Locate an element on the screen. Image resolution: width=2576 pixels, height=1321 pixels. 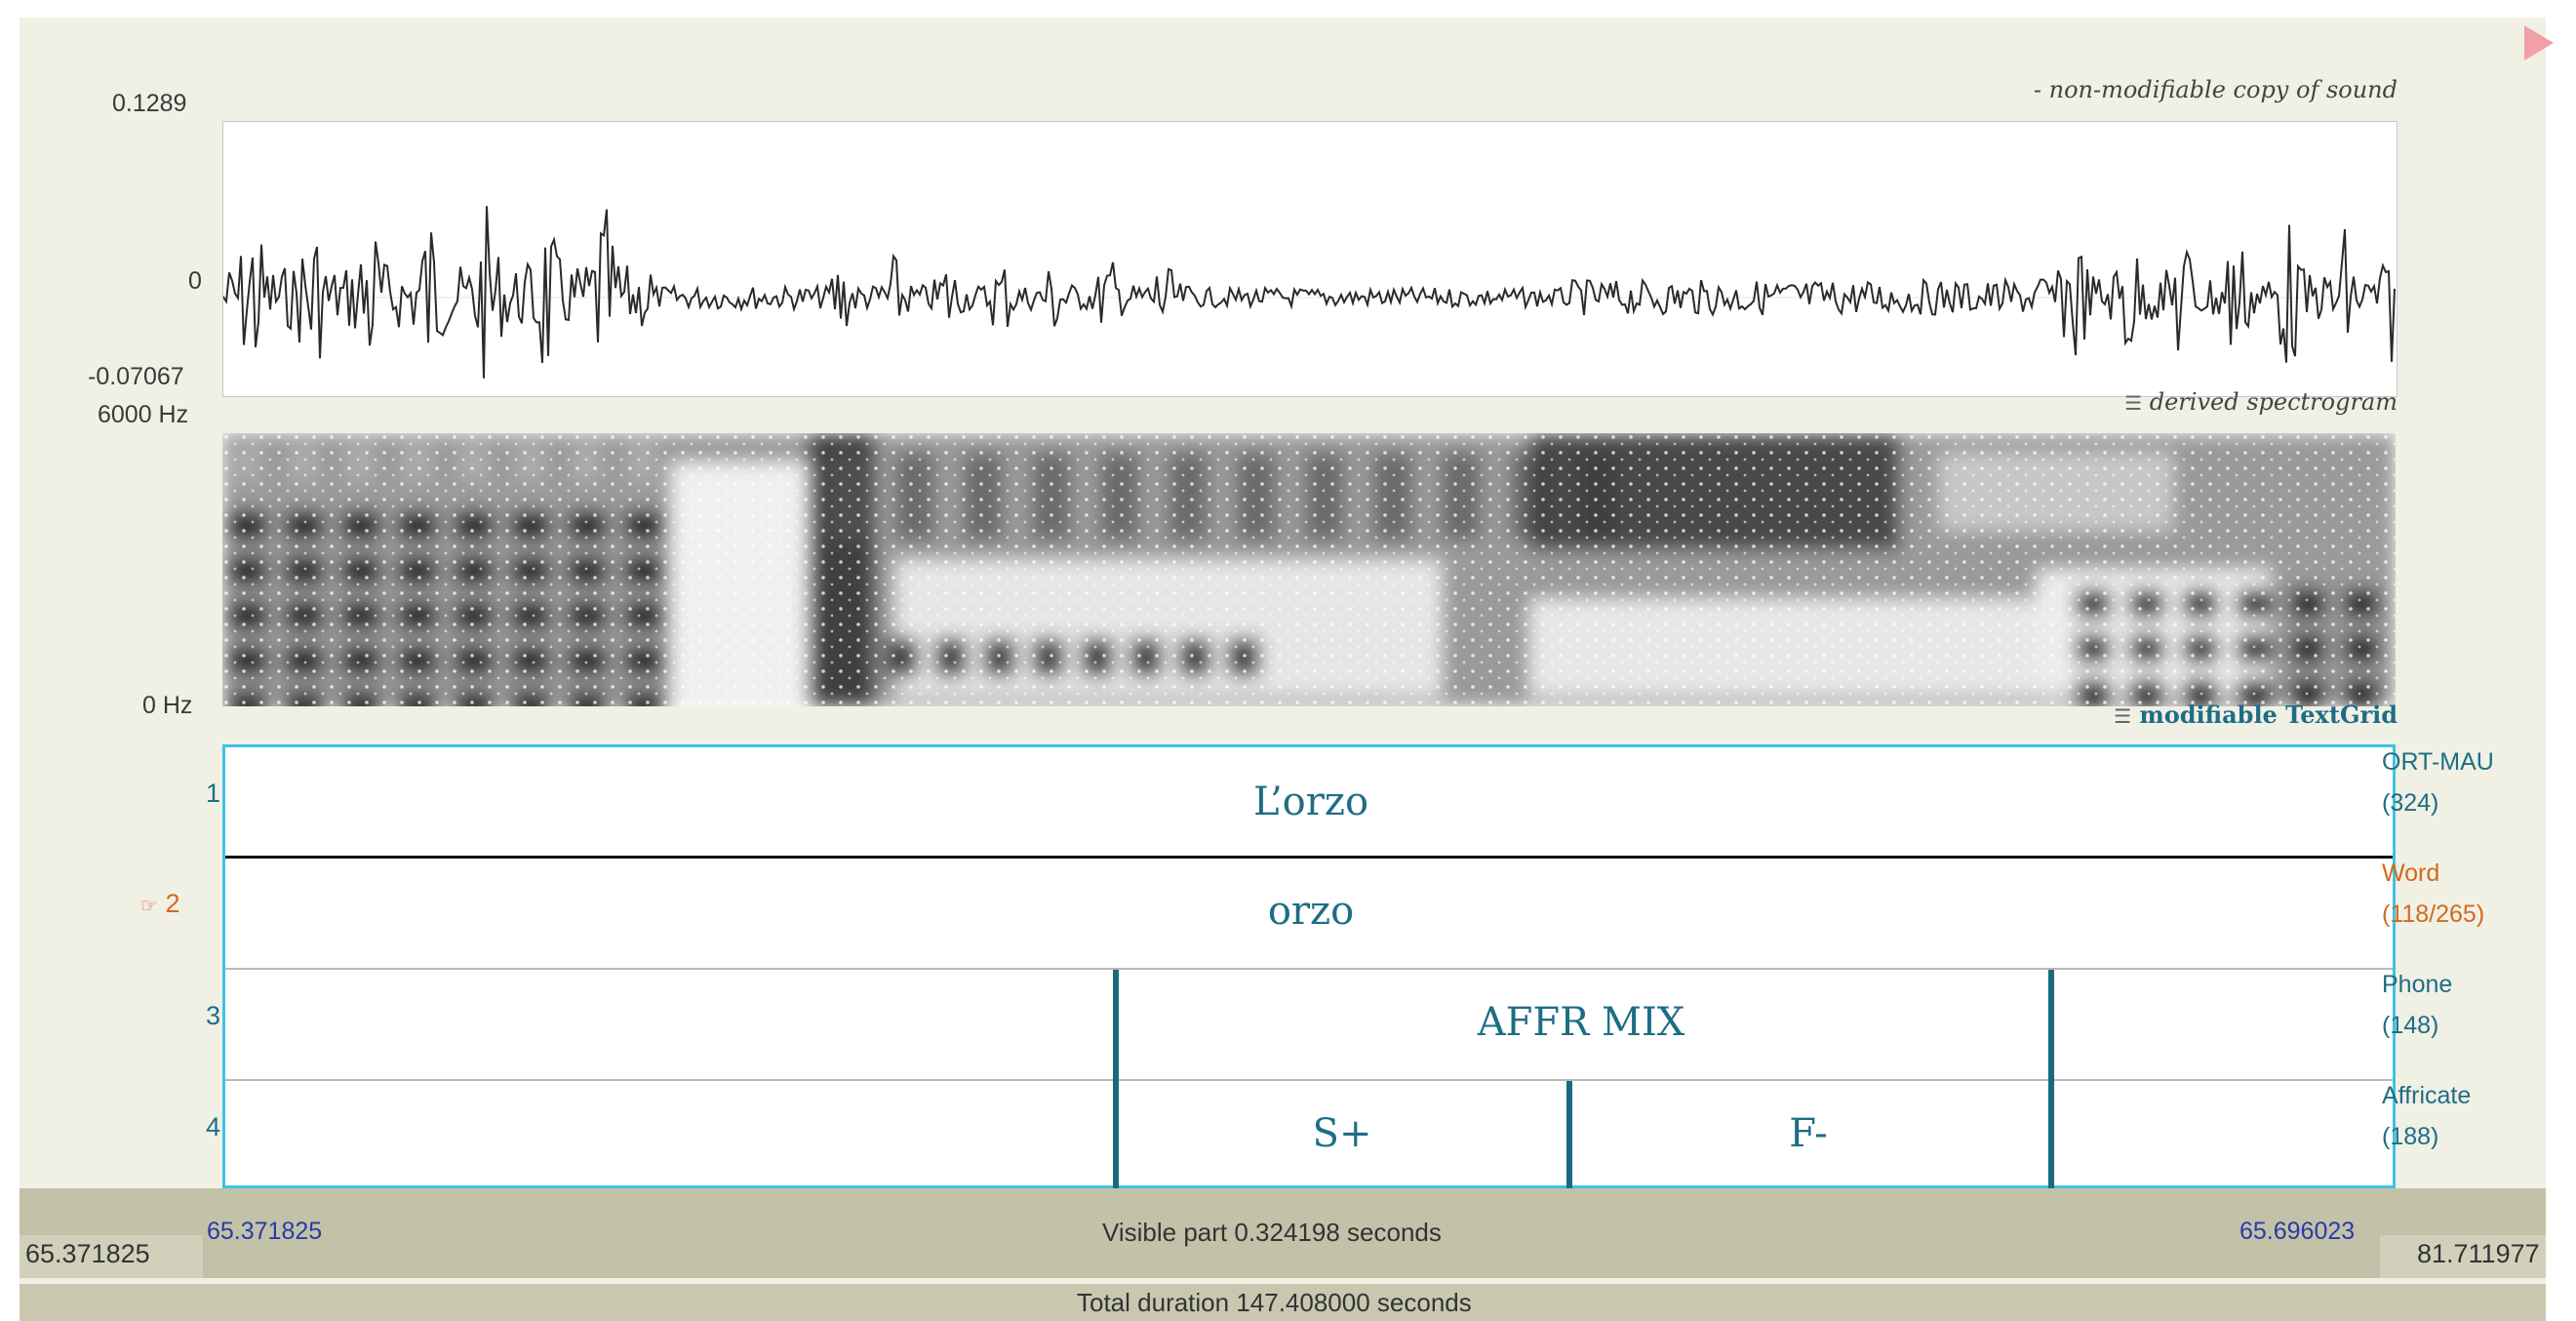
play-triangle-icon is located at coordinates (2539, 42).